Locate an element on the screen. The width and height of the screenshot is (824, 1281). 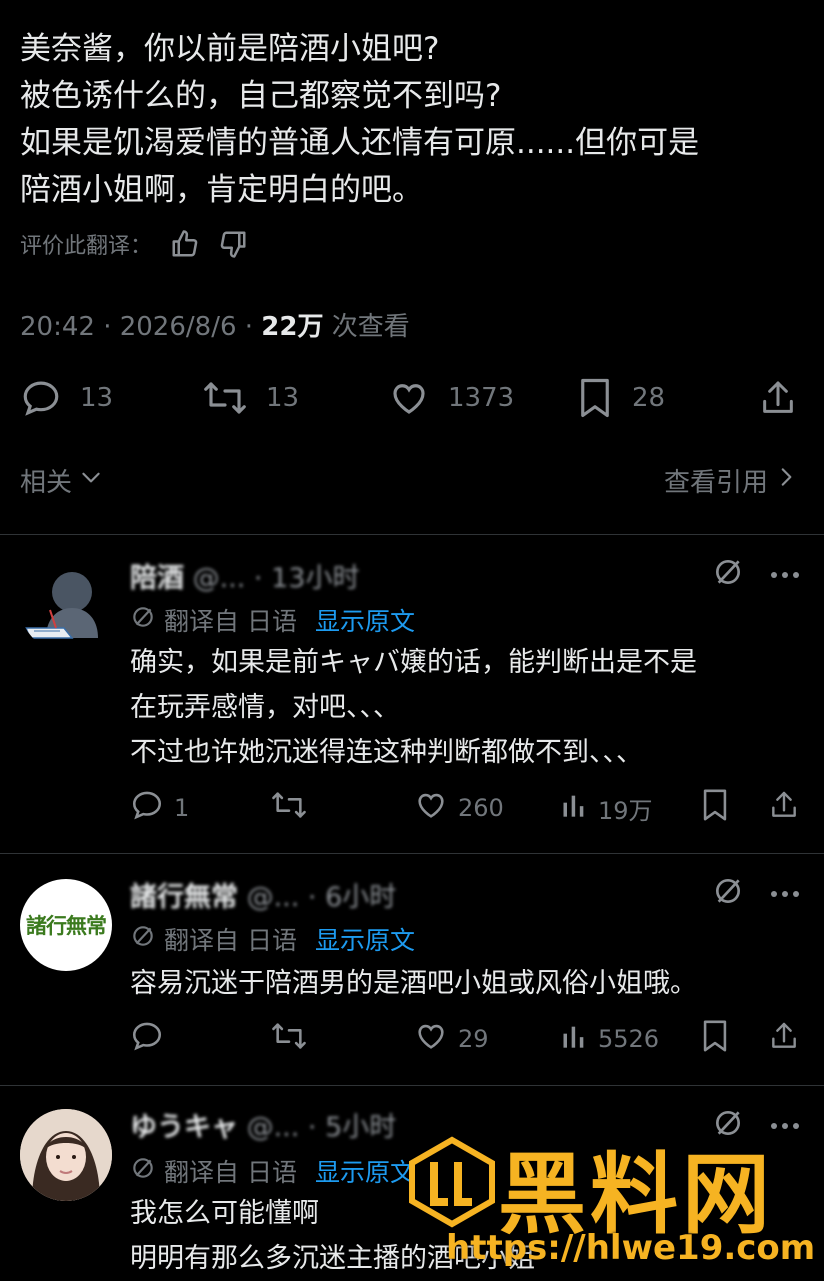
reply-author-name: 諸行無常 is located at coordinates (184, 897).